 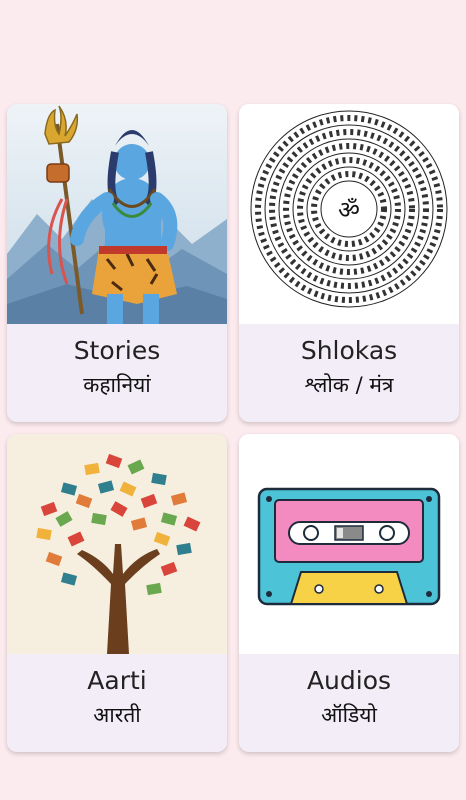 What do you see at coordinates (117, 680) in the screenshot?
I see `card-title: Aarti` at bounding box center [117, 680].